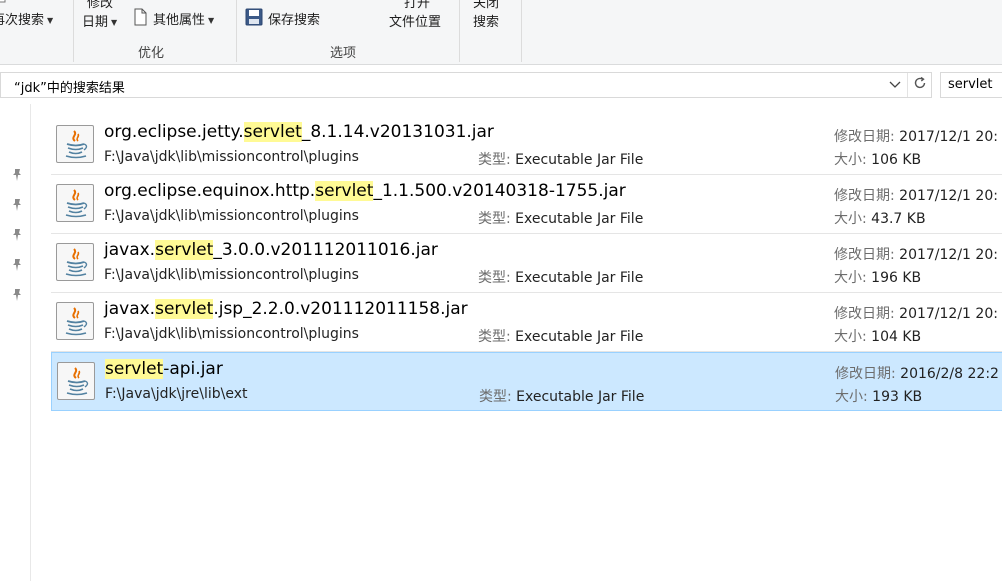 Image resolution: width=1002 pixels, height=581 pixels. I want to click on close-search-button: 搜索, so click(486, 20).